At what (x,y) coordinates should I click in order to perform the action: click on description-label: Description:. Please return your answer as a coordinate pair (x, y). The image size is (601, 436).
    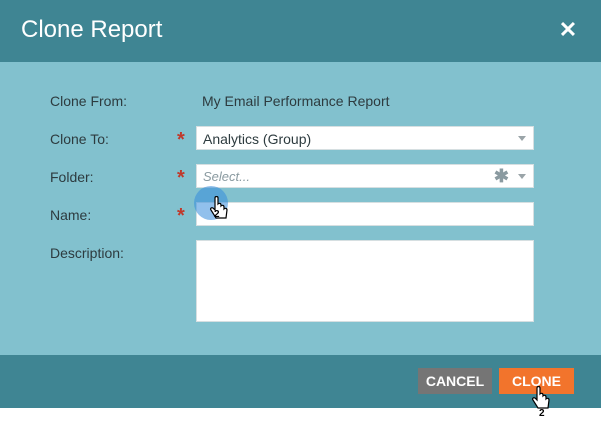
    Looking at the image, I should click on (87, 253).